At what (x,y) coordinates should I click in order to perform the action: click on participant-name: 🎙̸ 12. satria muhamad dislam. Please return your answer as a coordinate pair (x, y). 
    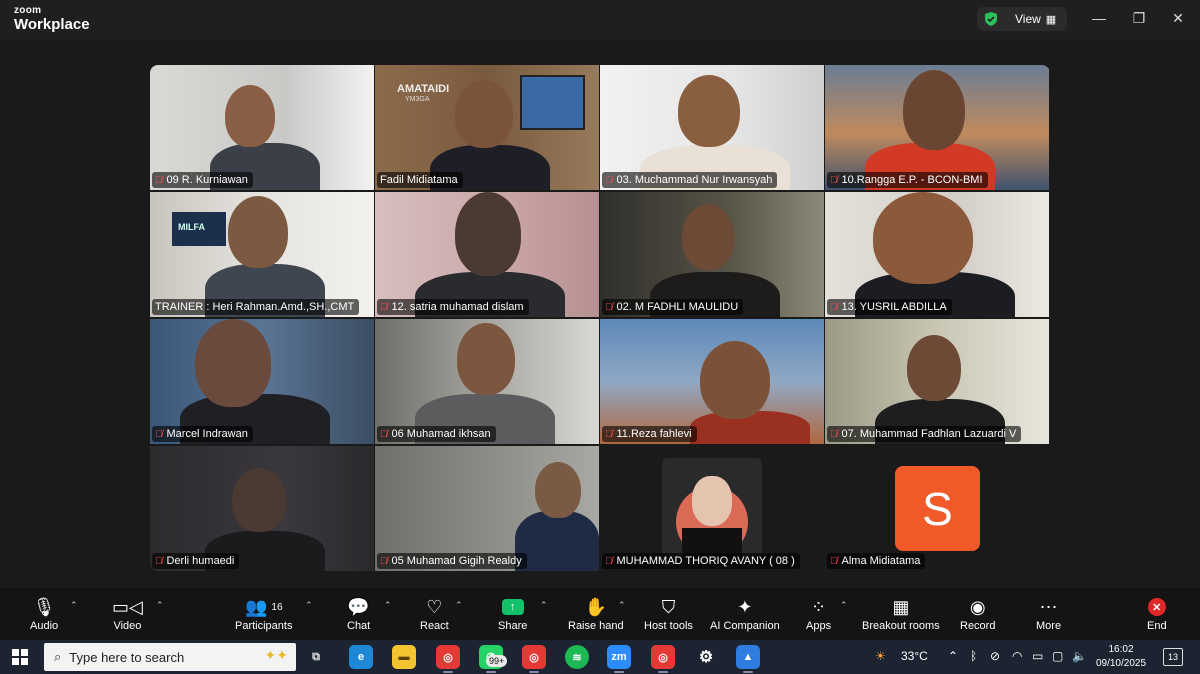
    Looking at the image, I should click on (453, 307).